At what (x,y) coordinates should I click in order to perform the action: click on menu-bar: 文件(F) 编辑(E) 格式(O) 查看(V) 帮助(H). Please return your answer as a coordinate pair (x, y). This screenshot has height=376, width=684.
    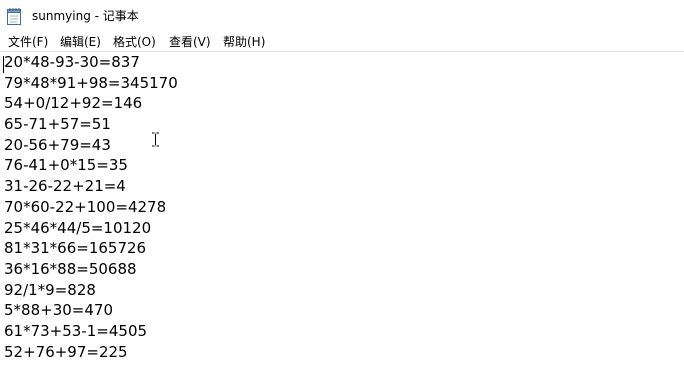
    Looking at the image, I should click on (342, 41).